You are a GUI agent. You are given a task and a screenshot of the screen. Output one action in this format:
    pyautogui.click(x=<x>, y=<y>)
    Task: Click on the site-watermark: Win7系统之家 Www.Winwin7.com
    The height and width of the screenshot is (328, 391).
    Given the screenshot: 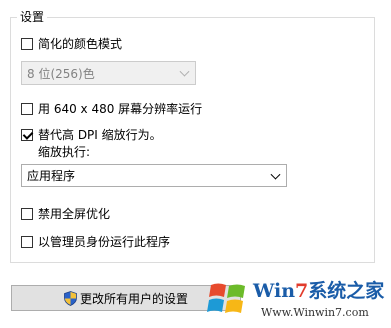 What is the action you would take?
    pyautogui.click(x=295, y=300)
    